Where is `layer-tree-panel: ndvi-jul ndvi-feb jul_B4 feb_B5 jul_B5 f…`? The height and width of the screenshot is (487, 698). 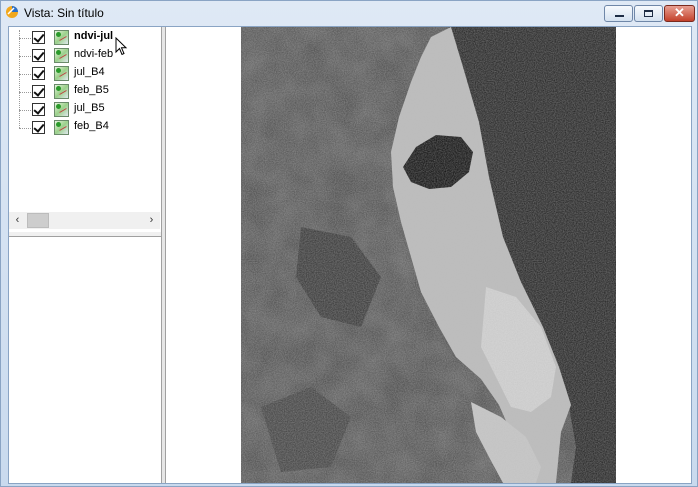 layer-tree-panel: ndvi-jul ndvi-feb jul_B4 feb_B5 jul_B5 f… is located at coordinates (85, 130).